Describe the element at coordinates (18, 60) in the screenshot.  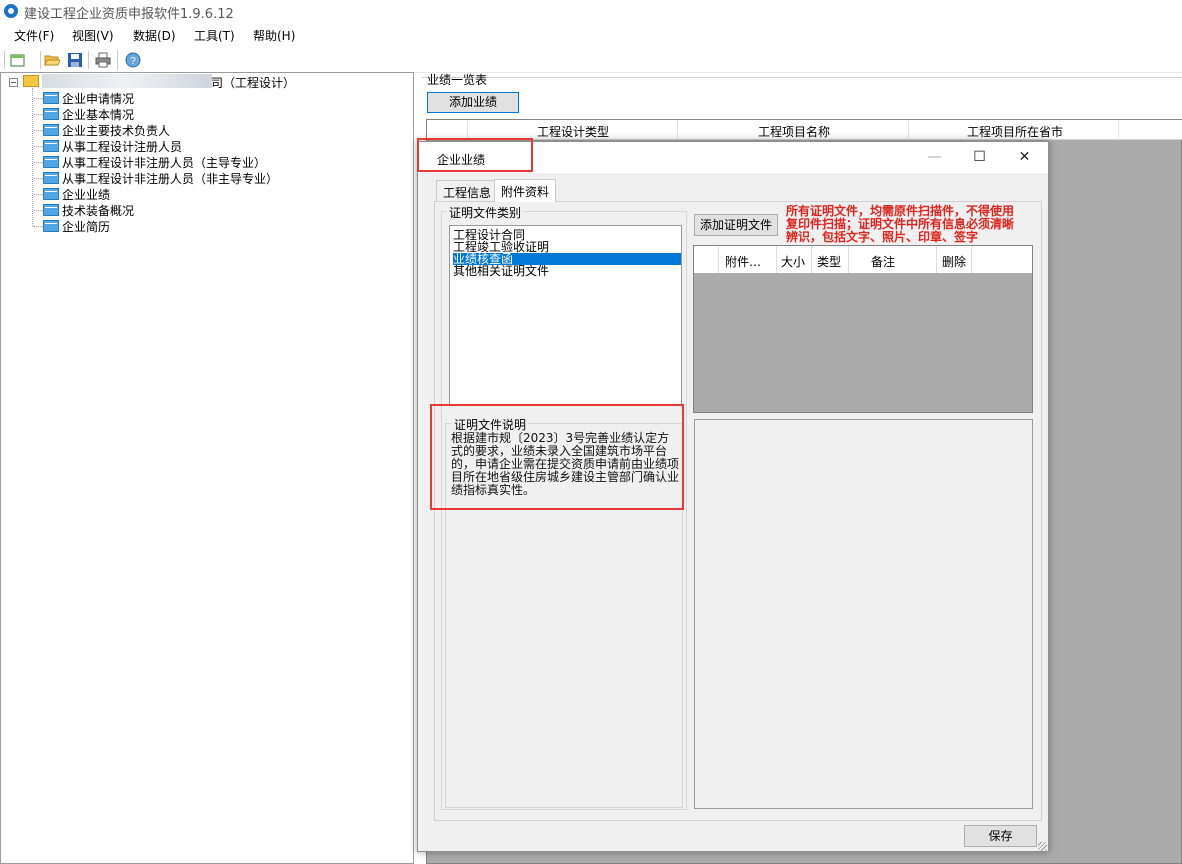
I see `new-icon` at that location.